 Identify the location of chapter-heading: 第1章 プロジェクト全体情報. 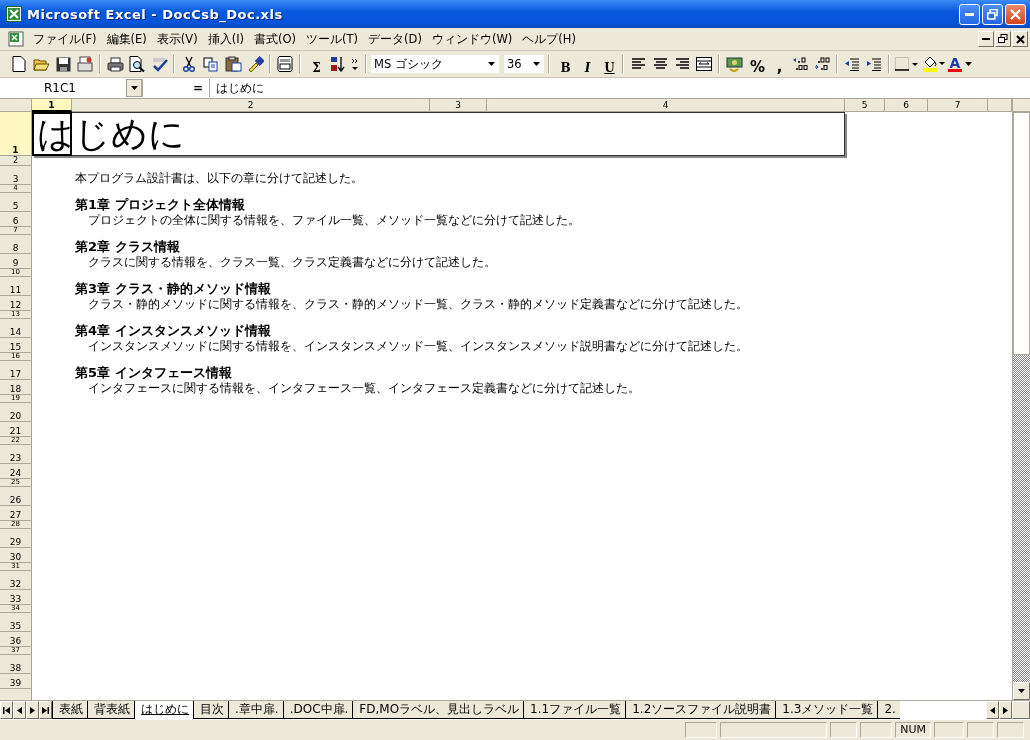
(160, 203).